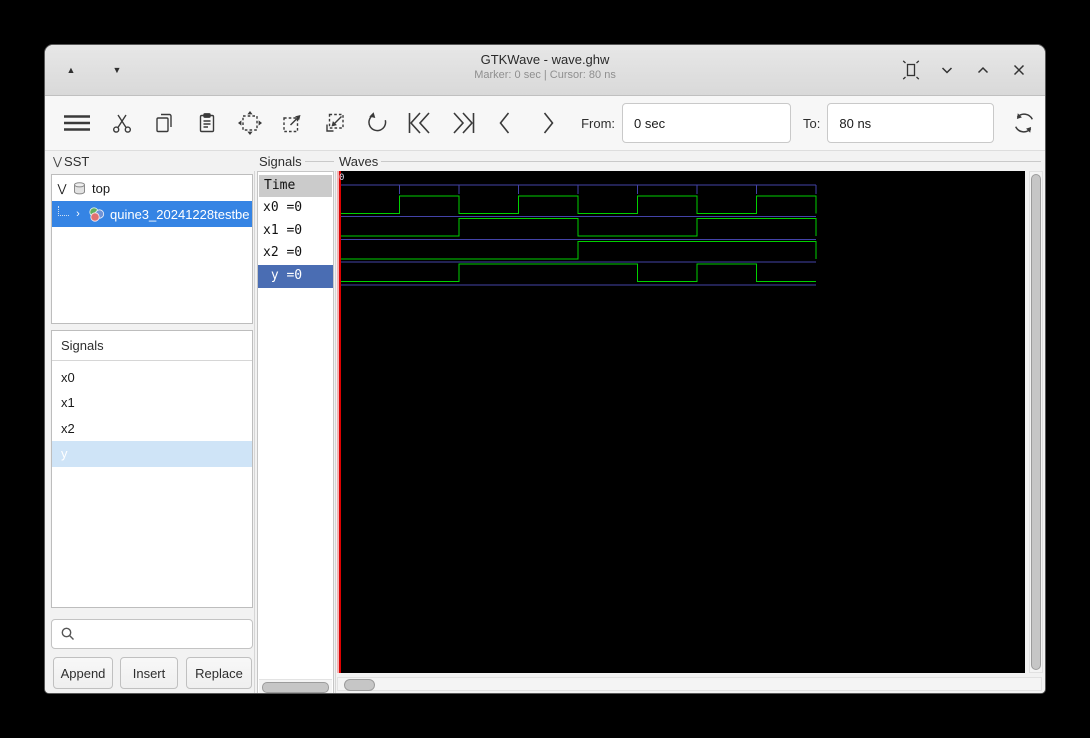 The image size is (1090, 738). Describe the element at coordinates (58, 162) in the screenshot. I see `chevron-down-icon: ⋁` at that location.